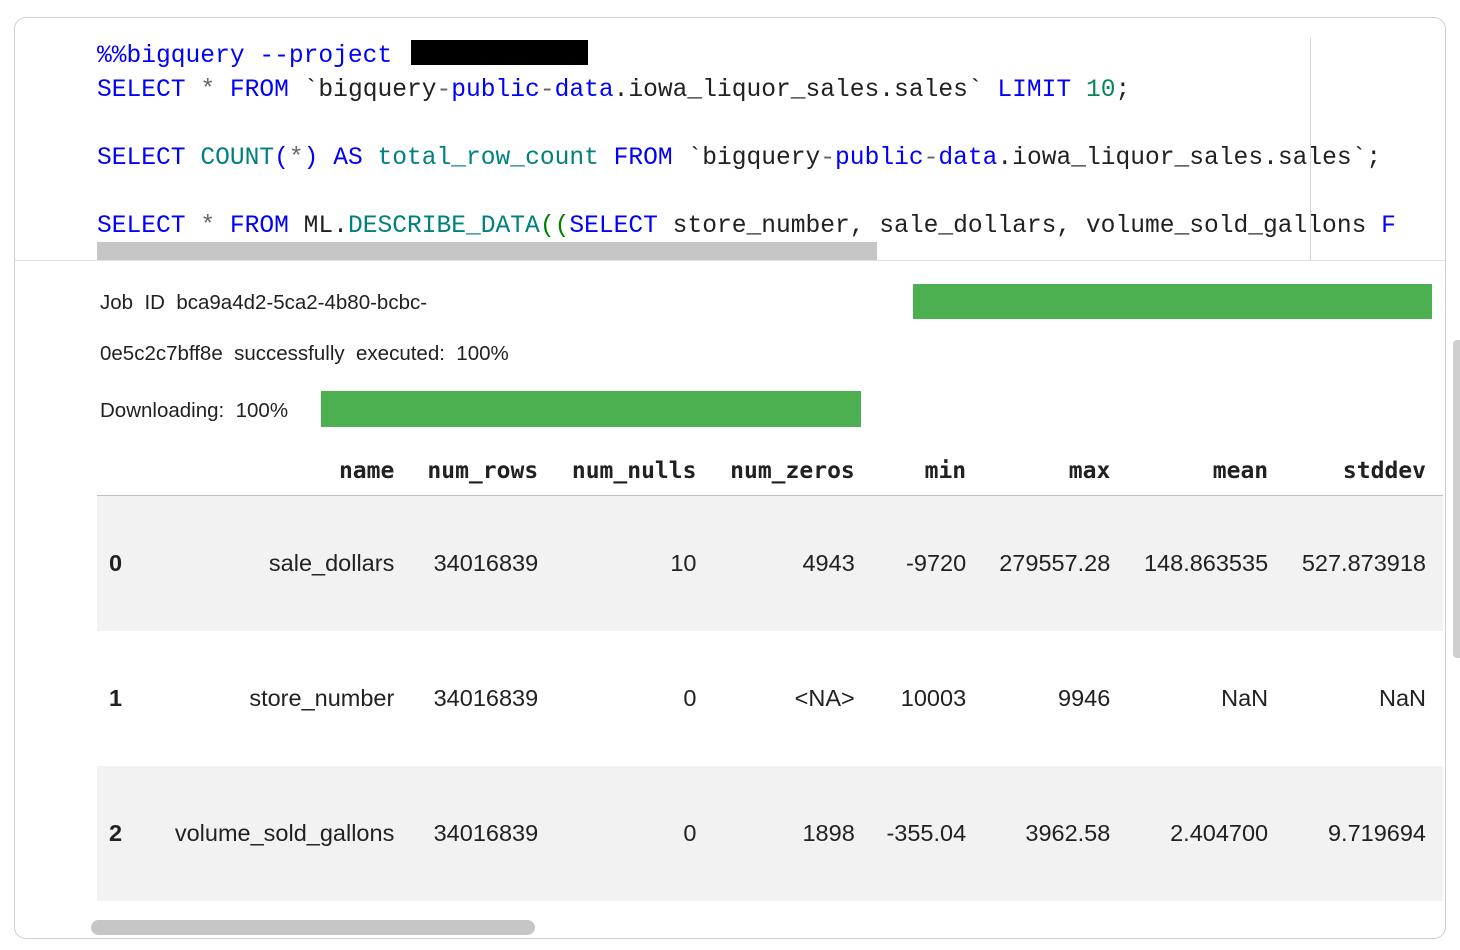 This screenshot has height=950, width=1460. I want to click on output-horizontal-scrollbar, so click(313, 927).